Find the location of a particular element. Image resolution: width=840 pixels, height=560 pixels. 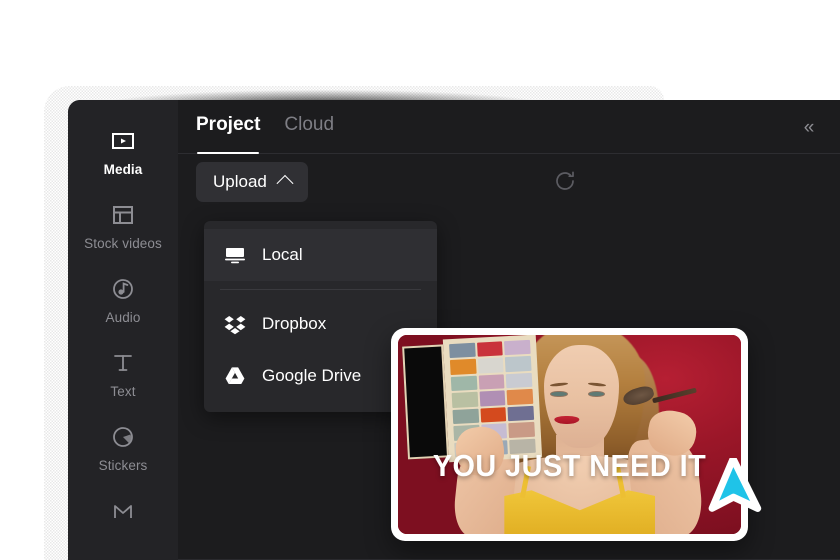

text-t-icon is located at coordinates (123, 363).